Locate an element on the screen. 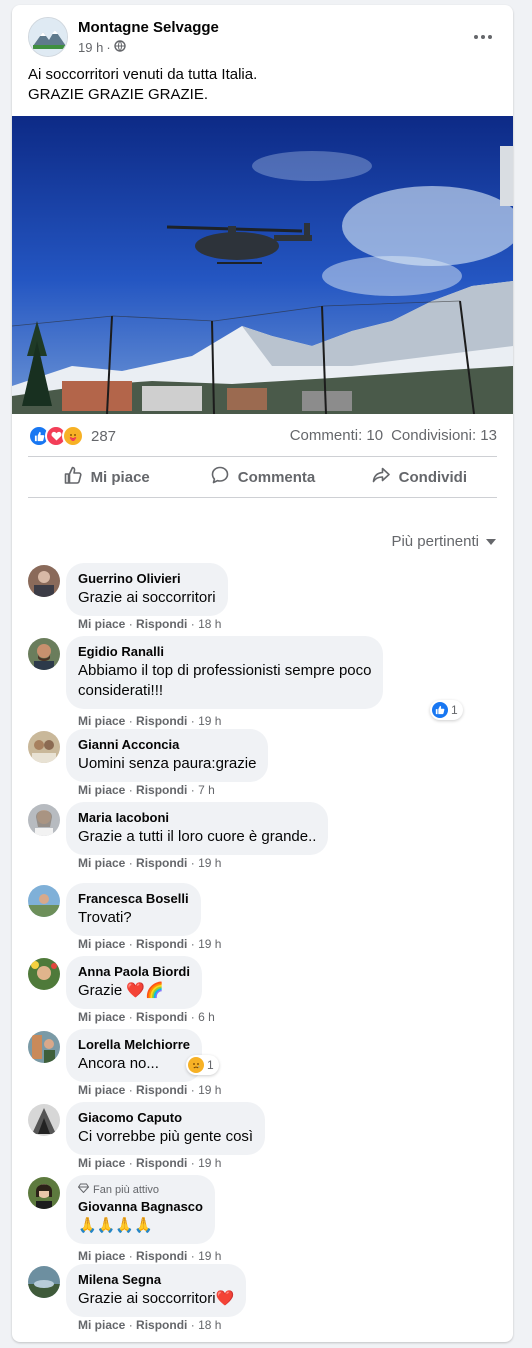 The height and width of the screenshot is (1348, 532). comment-author: Guerrino Olivieri is located at coordinates (147, 578).